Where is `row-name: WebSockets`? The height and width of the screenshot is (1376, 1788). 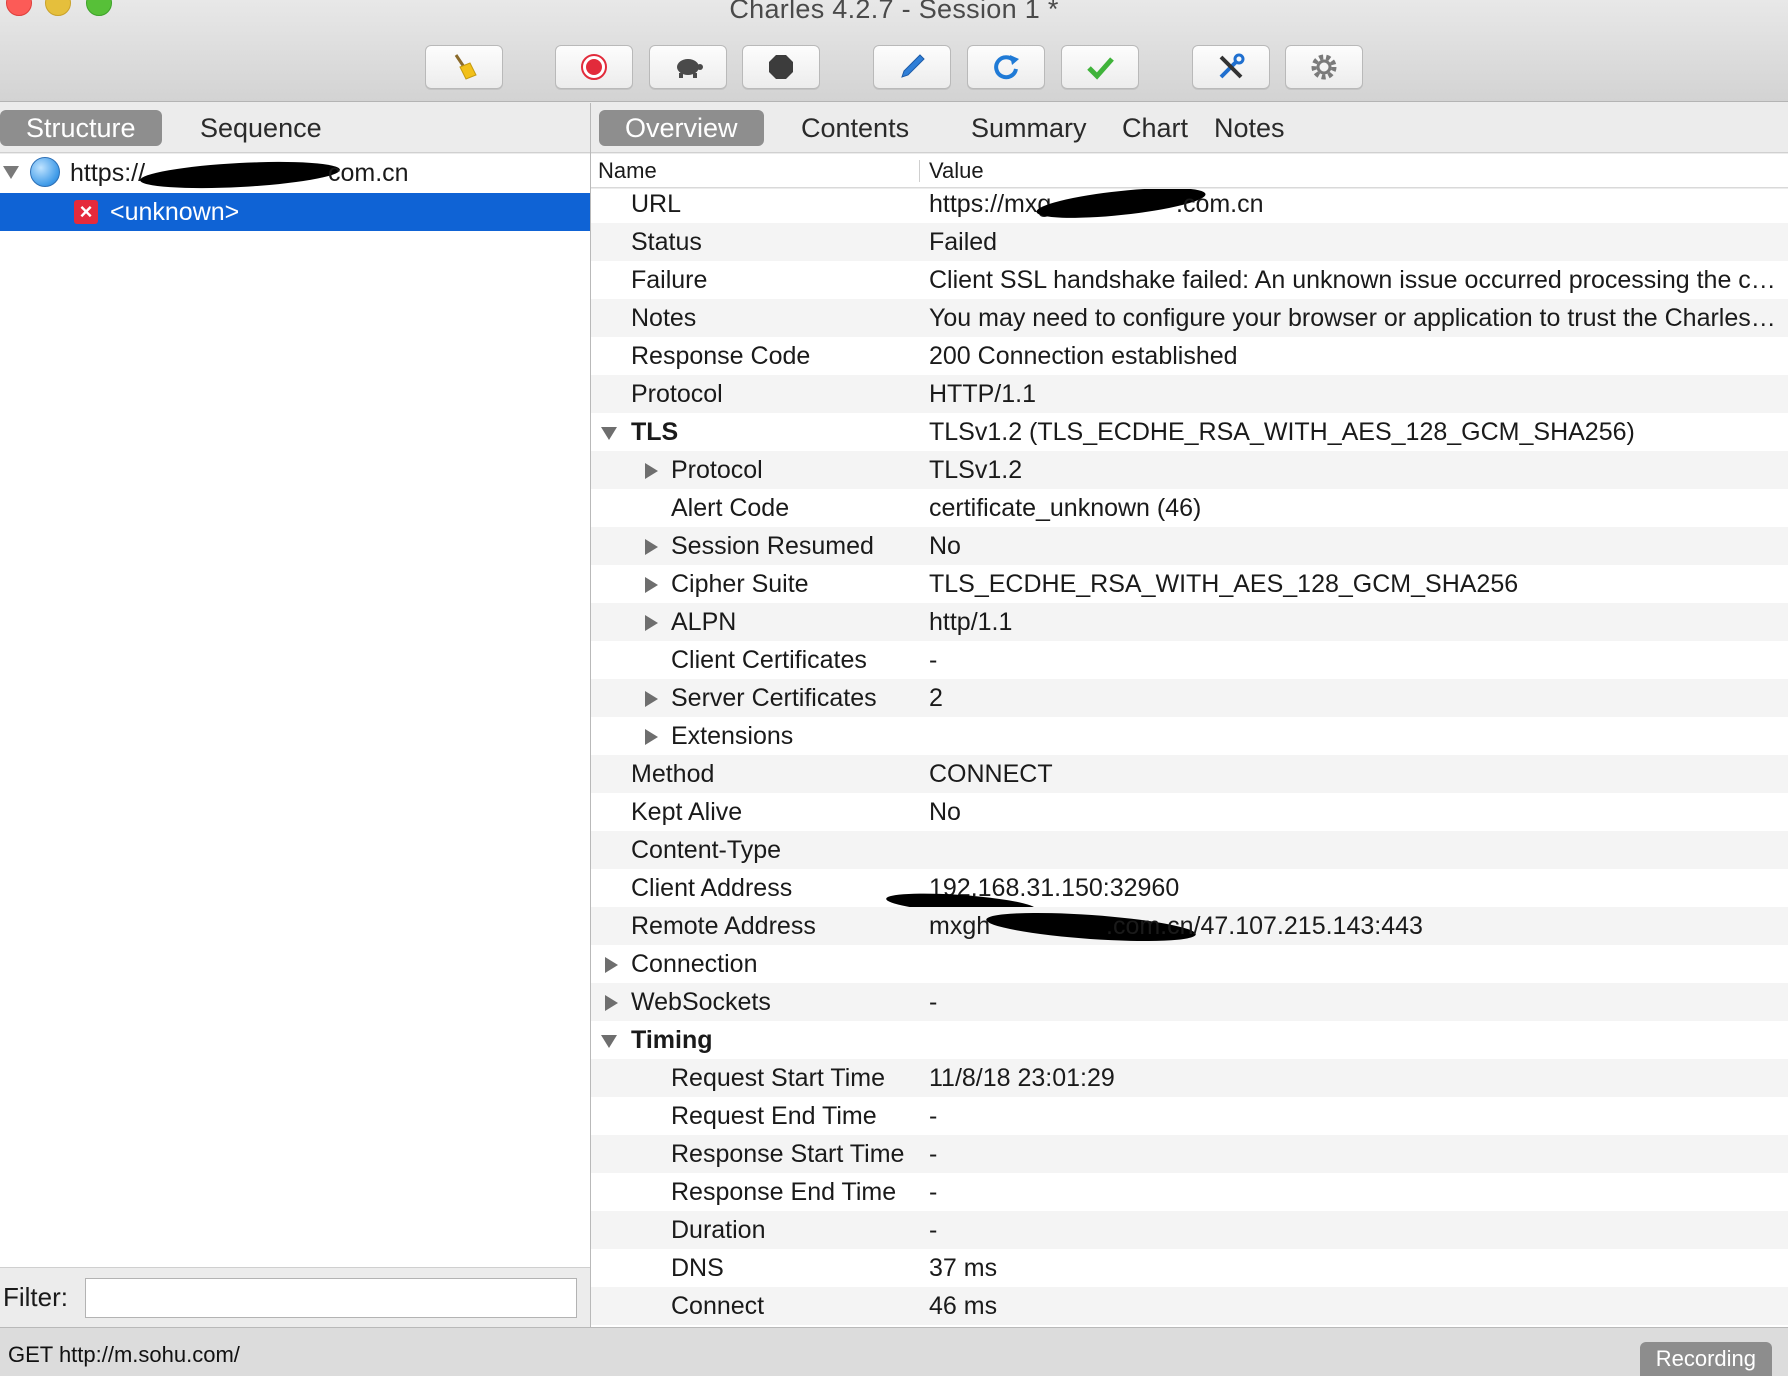
row-name: WebSockets is located at coordinates (701, 1002).